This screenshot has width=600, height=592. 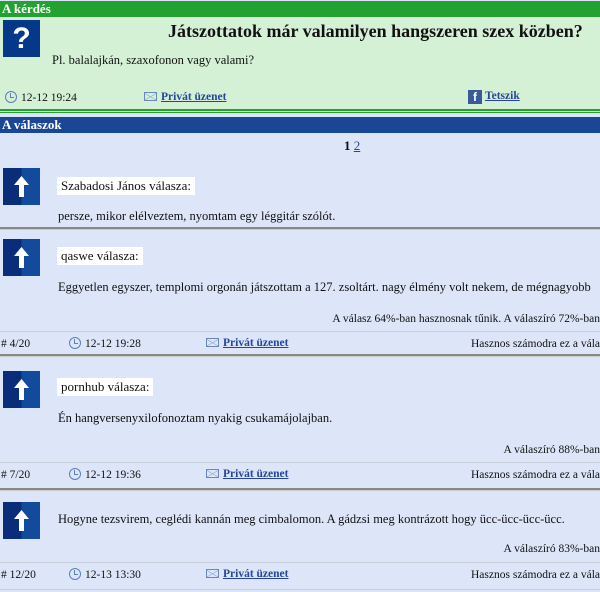 I want to click on answer-stats: A válaszíró 83%-ban, so click(x=551, y=549).